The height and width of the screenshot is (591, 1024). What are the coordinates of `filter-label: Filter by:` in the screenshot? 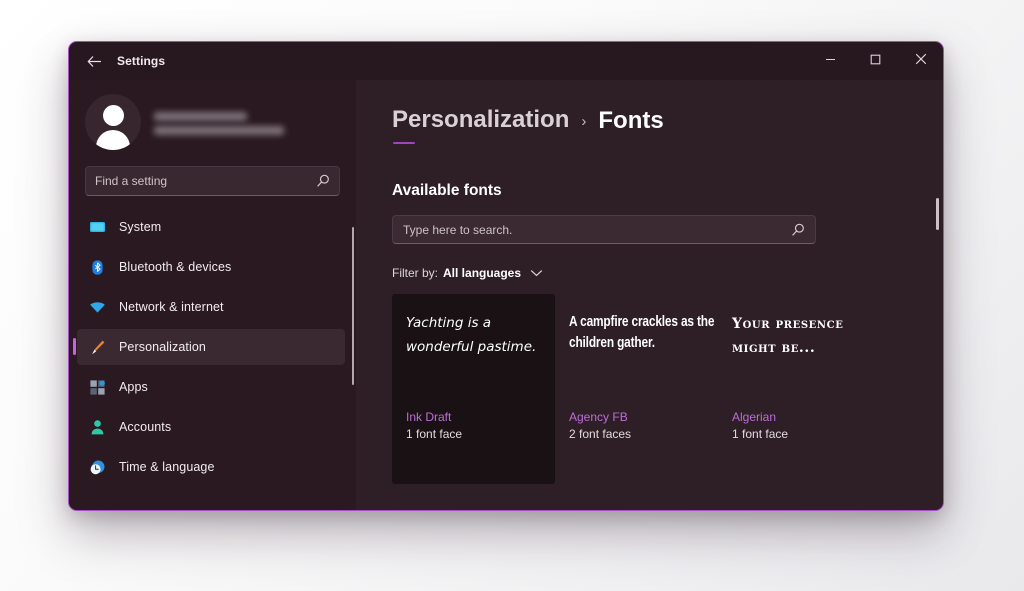 It's located at (415, 273).